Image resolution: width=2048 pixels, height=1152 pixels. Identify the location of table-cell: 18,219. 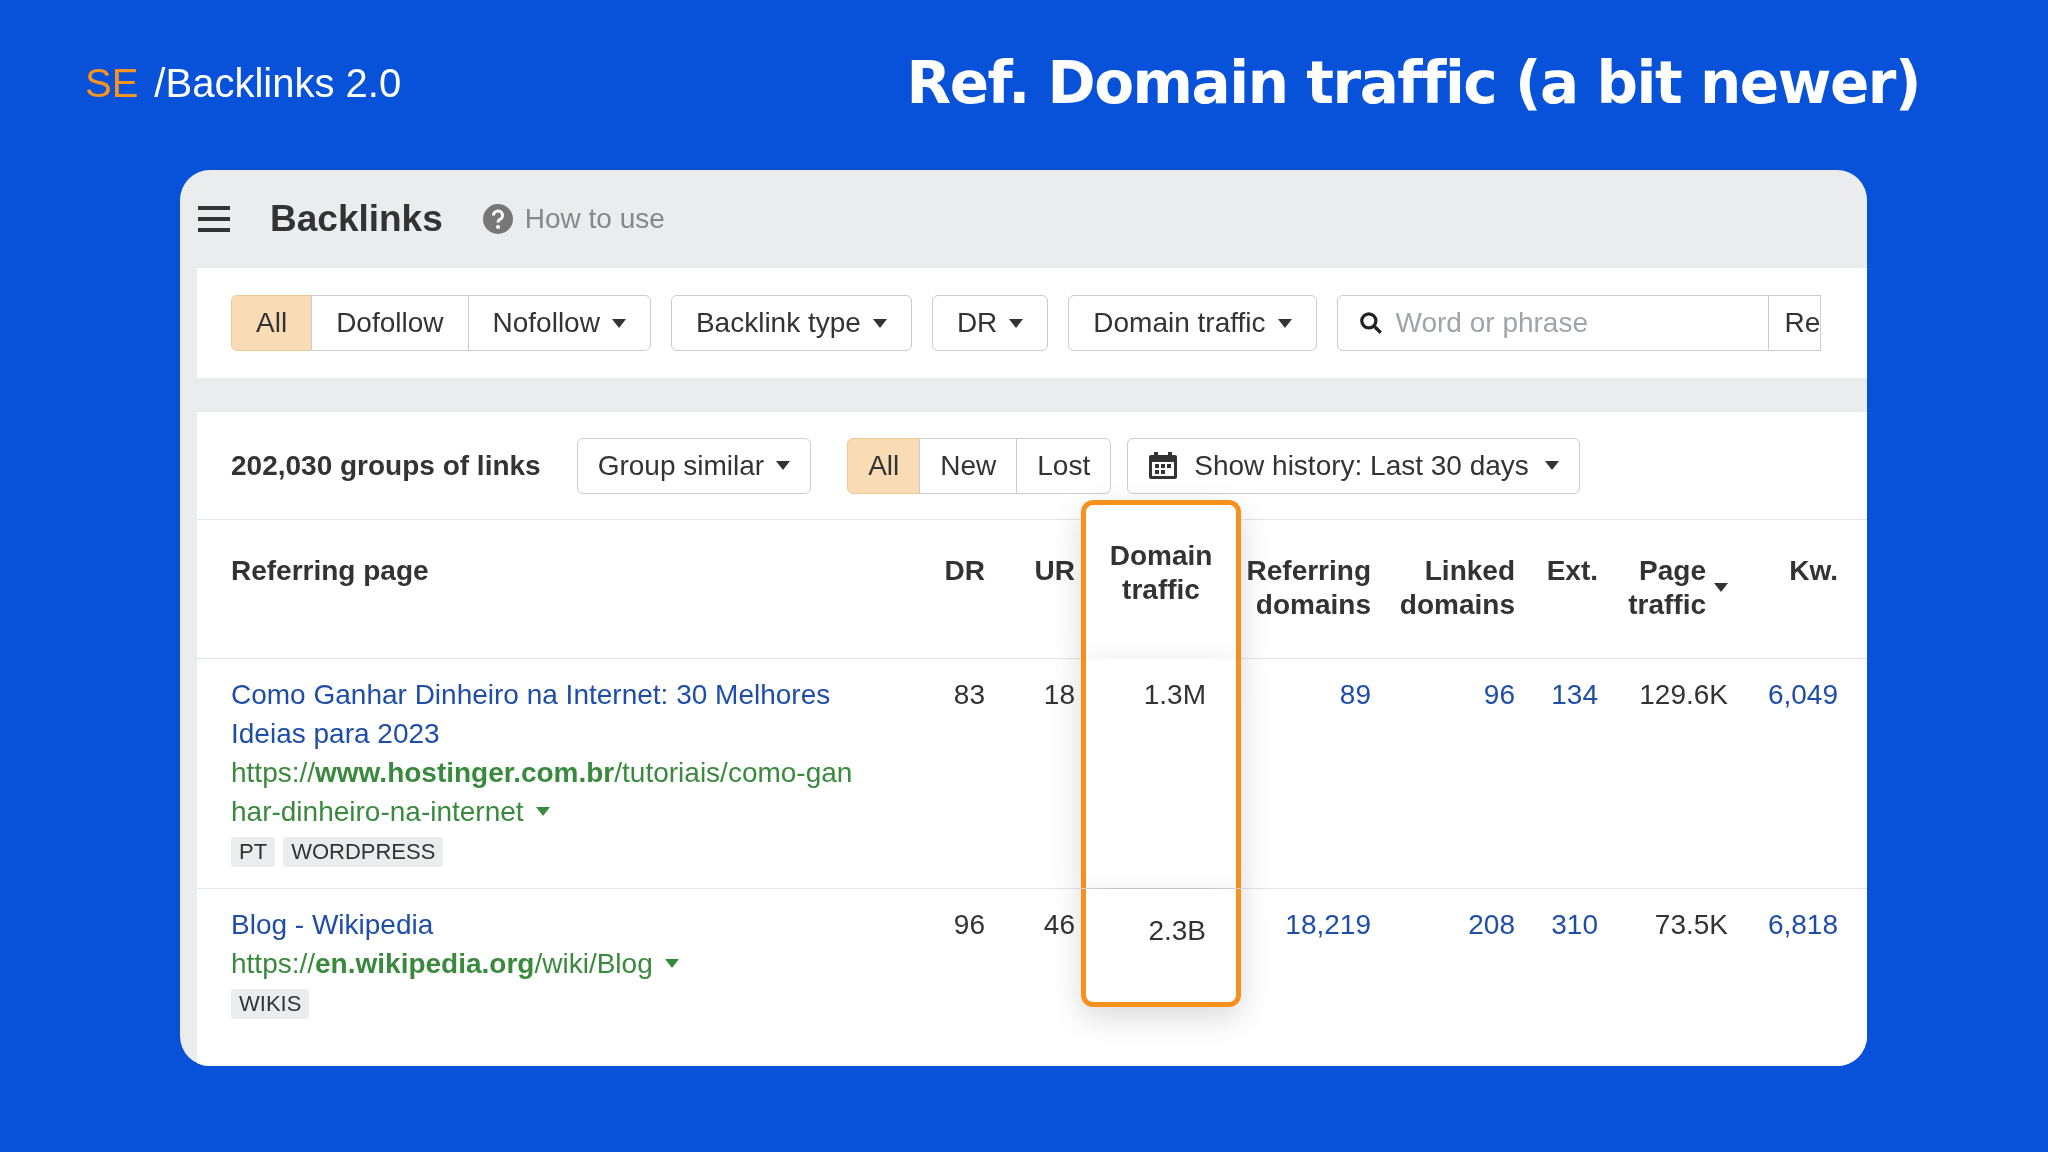
(1328, 962).